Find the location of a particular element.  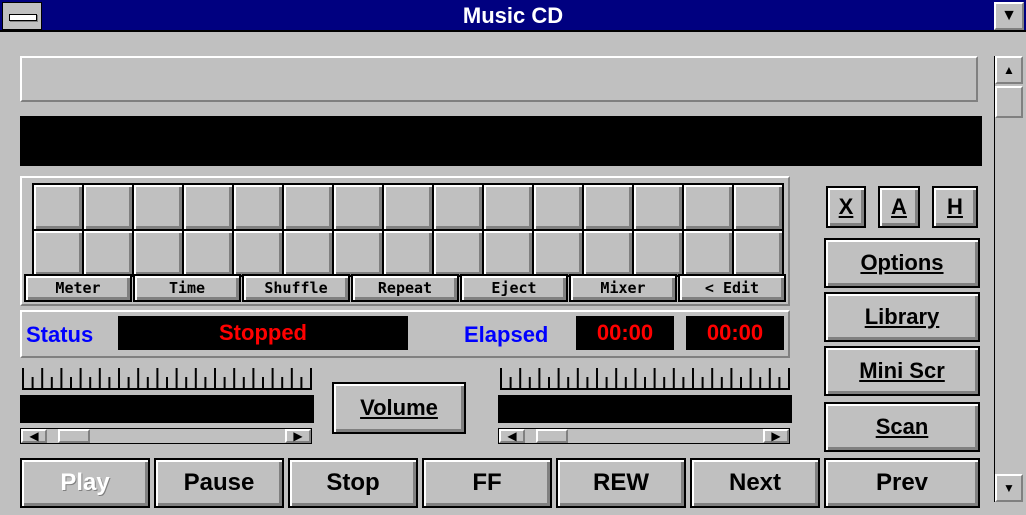

scan-label: Scan is located at coordinates (902, 426).